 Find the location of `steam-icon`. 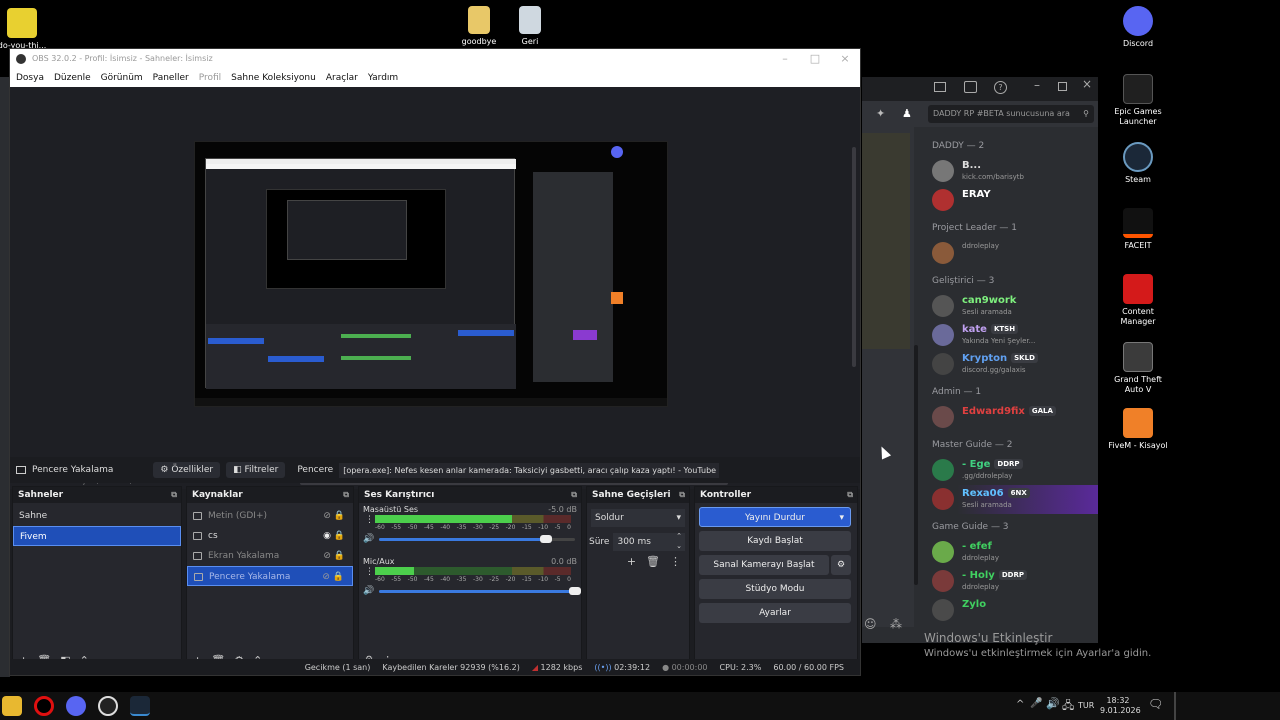

steam-icon is located at coordinates (140, 706).